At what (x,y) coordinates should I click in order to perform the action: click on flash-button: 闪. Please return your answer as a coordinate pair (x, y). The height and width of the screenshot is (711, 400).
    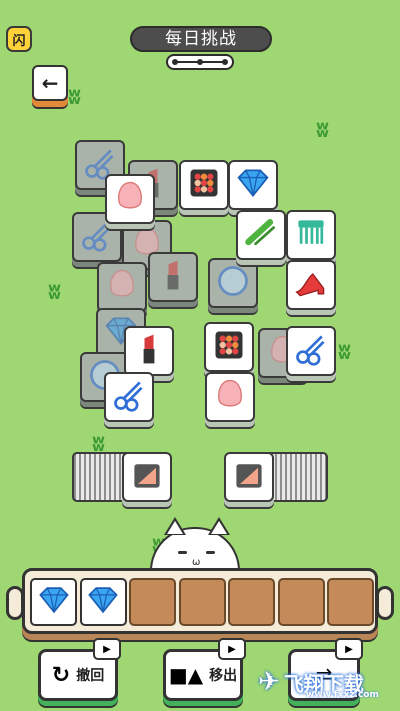
    Looking at the image, I should click on (19, 39).